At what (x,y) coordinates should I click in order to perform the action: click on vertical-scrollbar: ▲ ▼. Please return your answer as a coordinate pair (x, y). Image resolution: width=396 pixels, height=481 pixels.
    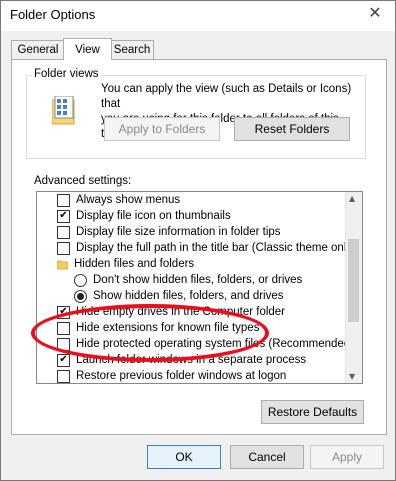
    Looking at the image, I should click on (353, 287).